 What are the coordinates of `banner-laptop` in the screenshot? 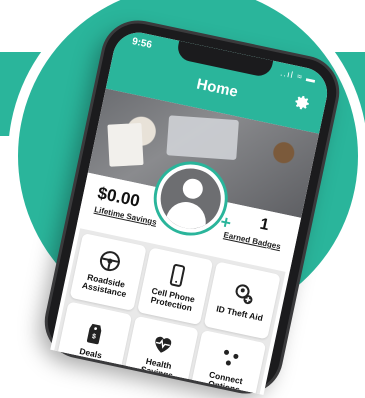 It's located at (202, 138).